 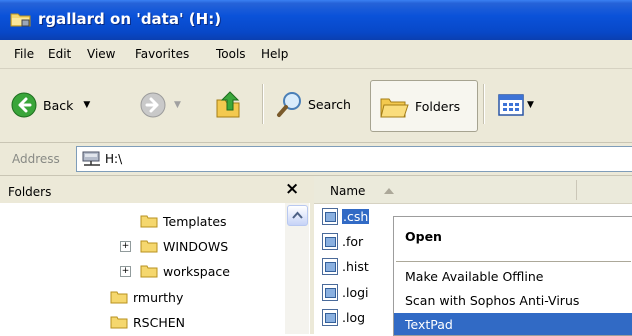 I want to click on search-icon, so click(x=289, y=104).